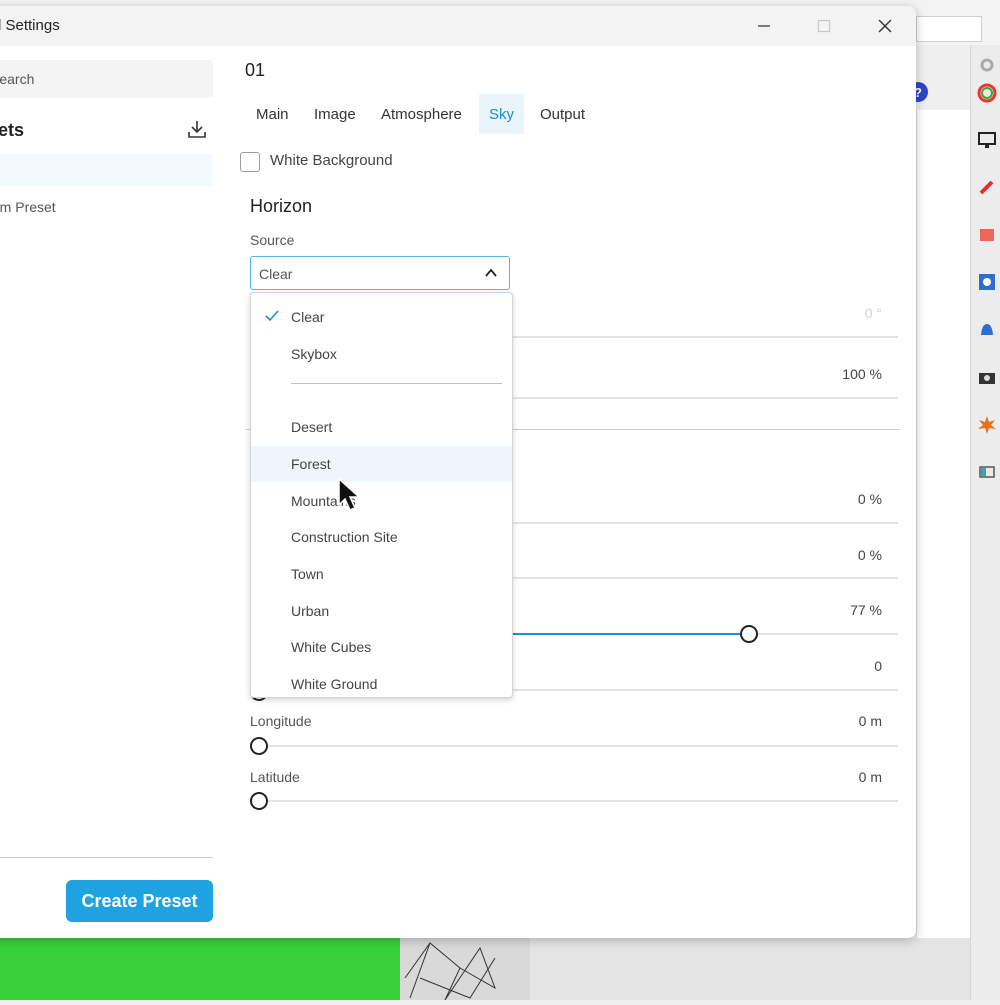  What do you see at coordinates (987, 330) in the screenshot?
I see `bell-icon` at bounding box center [987, 330].